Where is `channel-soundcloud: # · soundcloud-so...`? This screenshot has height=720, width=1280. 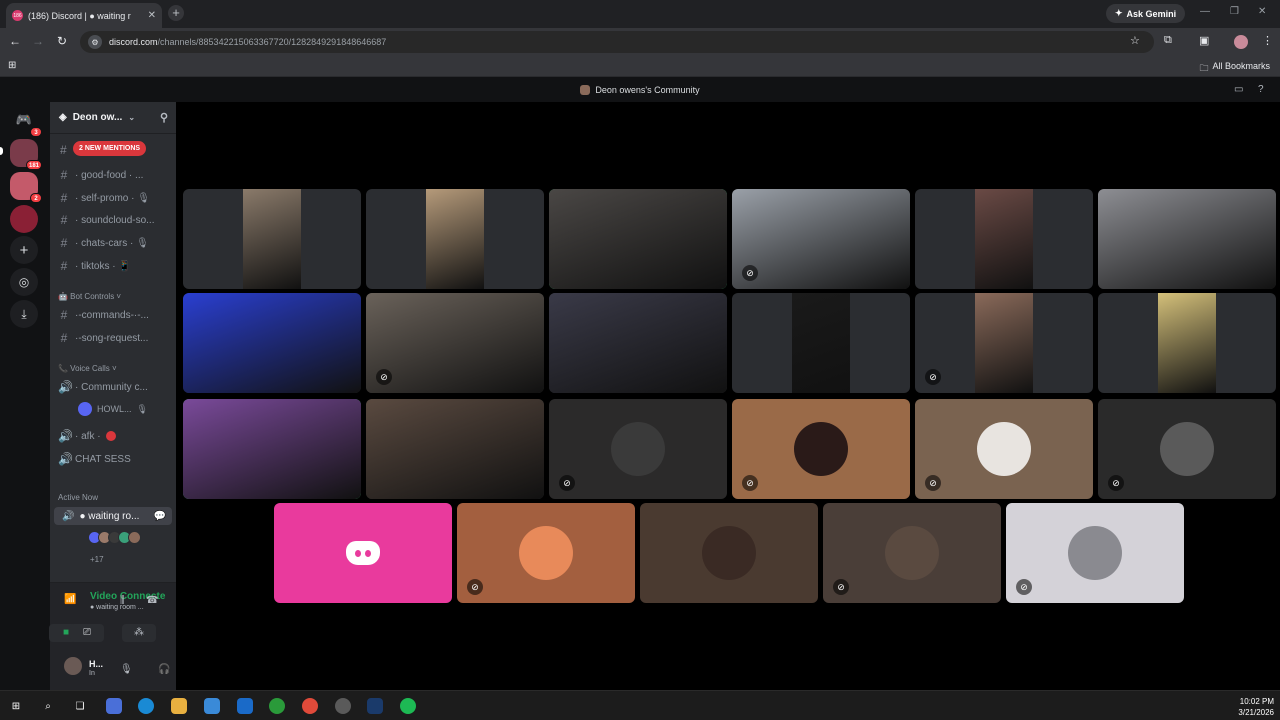 channel-soundcloud: # · soundcloud-so... is located at coordinates (114, 220).